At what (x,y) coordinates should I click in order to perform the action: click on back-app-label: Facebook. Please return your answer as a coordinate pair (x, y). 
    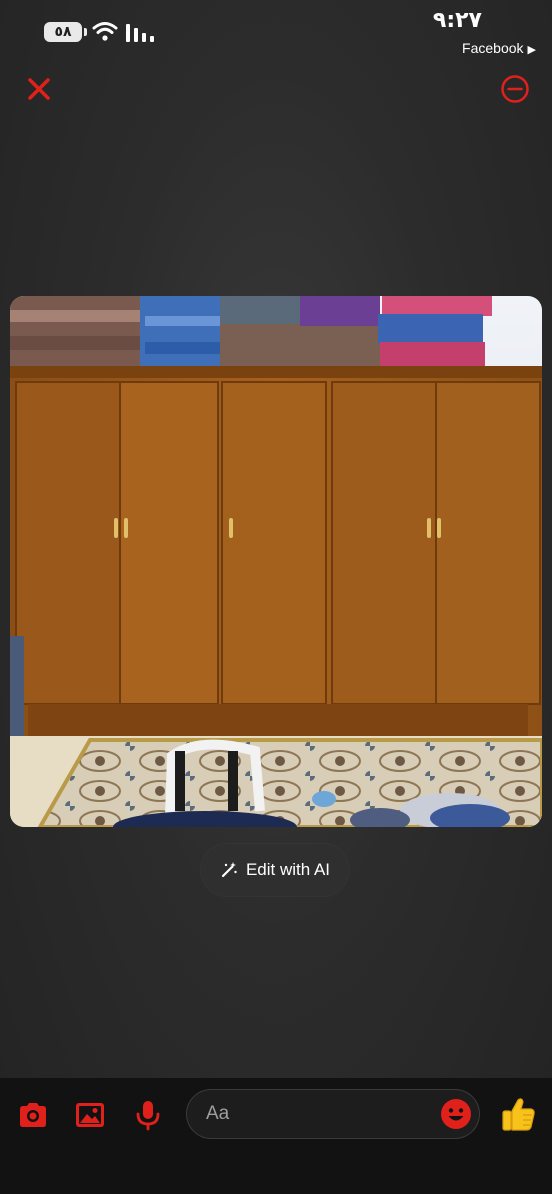
    Looking at the image, I should click on (493, 48).